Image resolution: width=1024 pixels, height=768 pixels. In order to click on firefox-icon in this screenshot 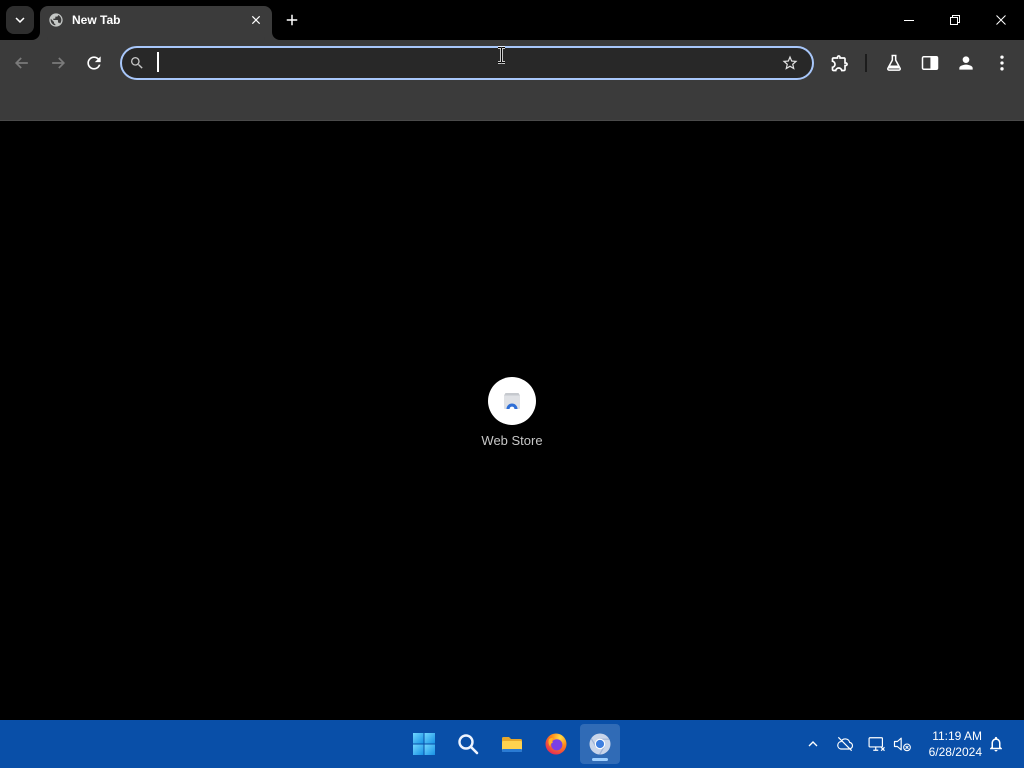, I will do `click(556, 744)`.